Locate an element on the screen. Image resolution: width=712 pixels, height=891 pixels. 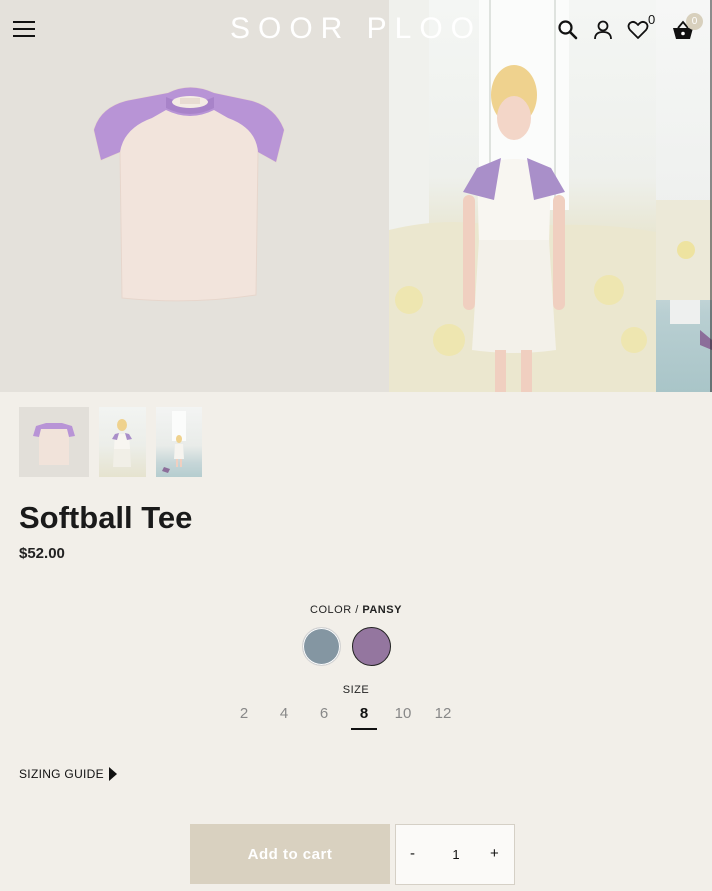
size-option-2: 2 is located at coordinates (244, 713).